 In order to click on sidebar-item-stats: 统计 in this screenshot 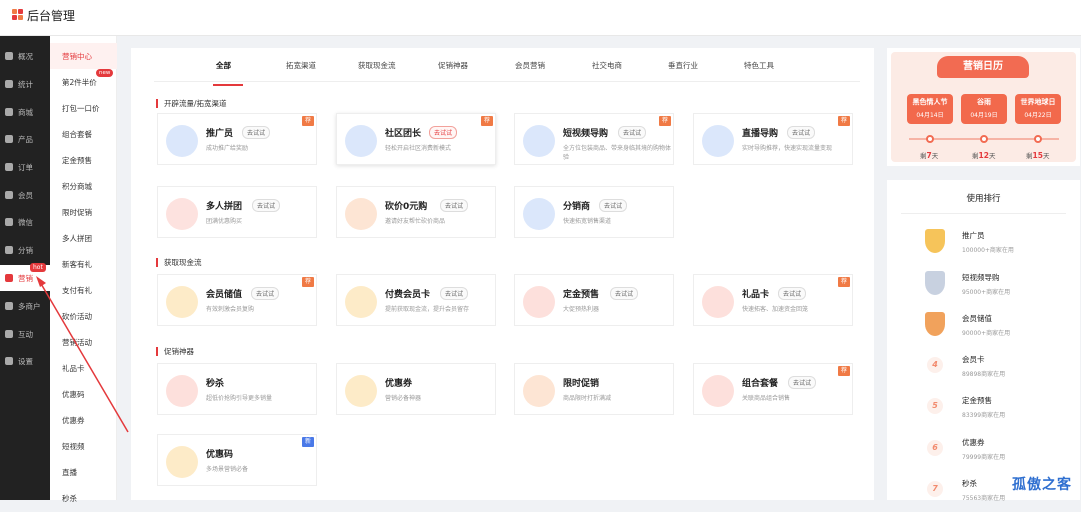, I will do `click(25, 84)`.